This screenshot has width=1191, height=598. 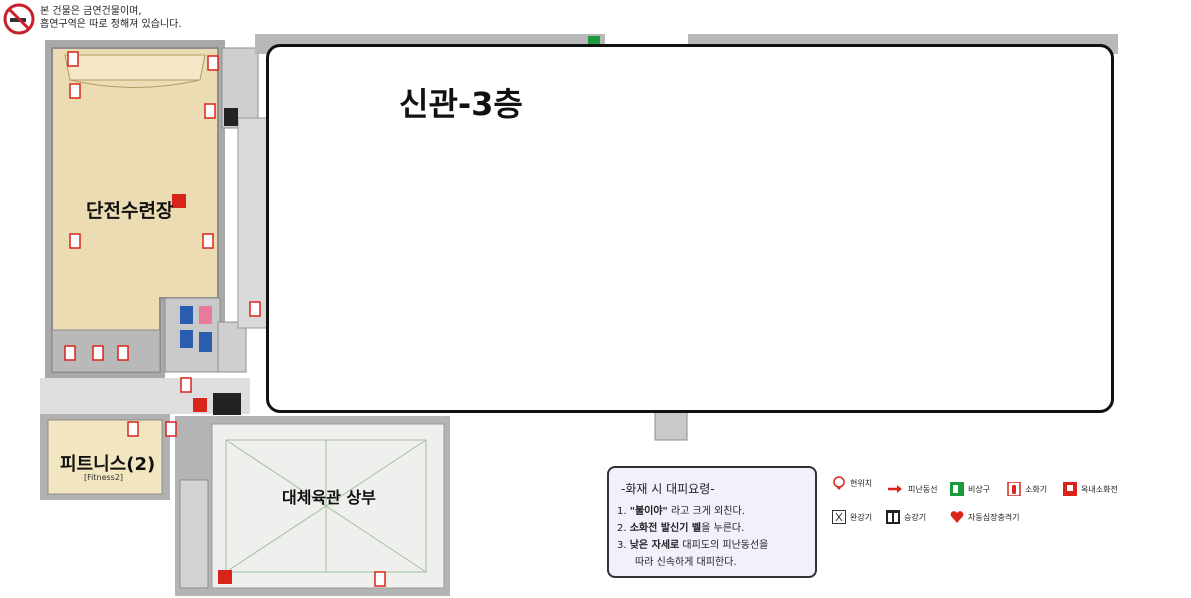 What do you see at coordinates (852, 517) in the screenshot?
I see `legend-descender: 완강기` at bounding box center [852, 517].